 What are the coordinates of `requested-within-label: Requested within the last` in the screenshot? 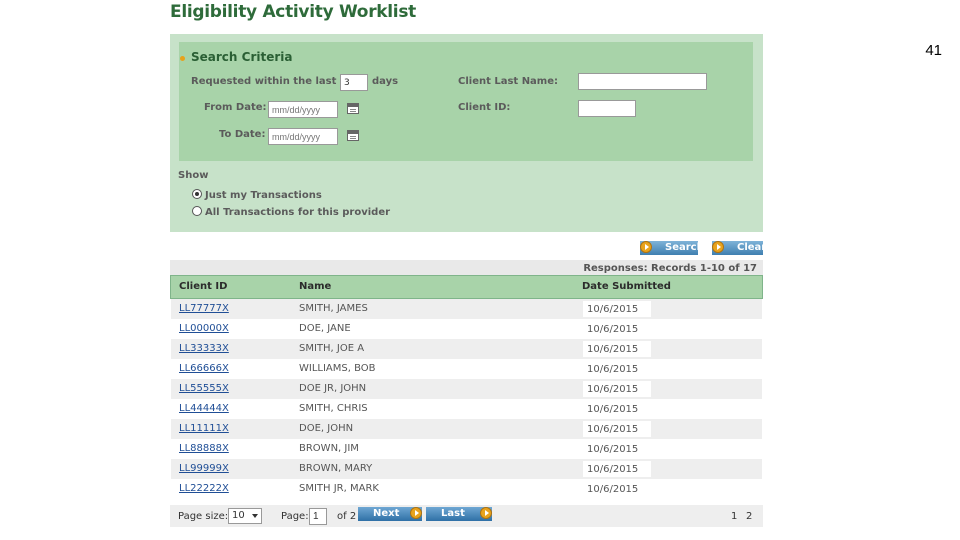 It's located at (264, 81).